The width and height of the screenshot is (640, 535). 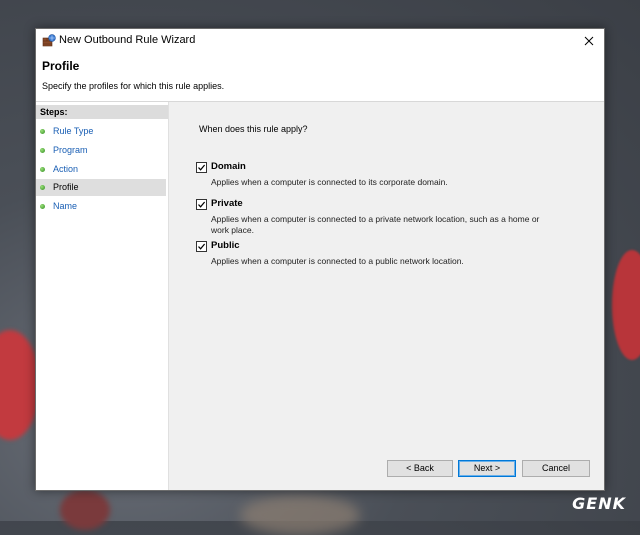 I want to click on step-label: Program, so click(x=70, y=150).